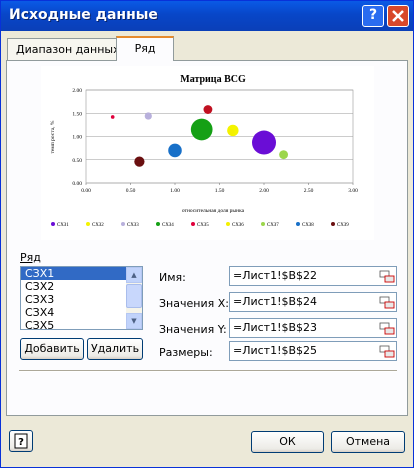 This screenshot has width=414, height=468. Describe the element at coordinates (213, 211) in the screenshot. I see `x-axis-label: относительная доля рынка` at that location.